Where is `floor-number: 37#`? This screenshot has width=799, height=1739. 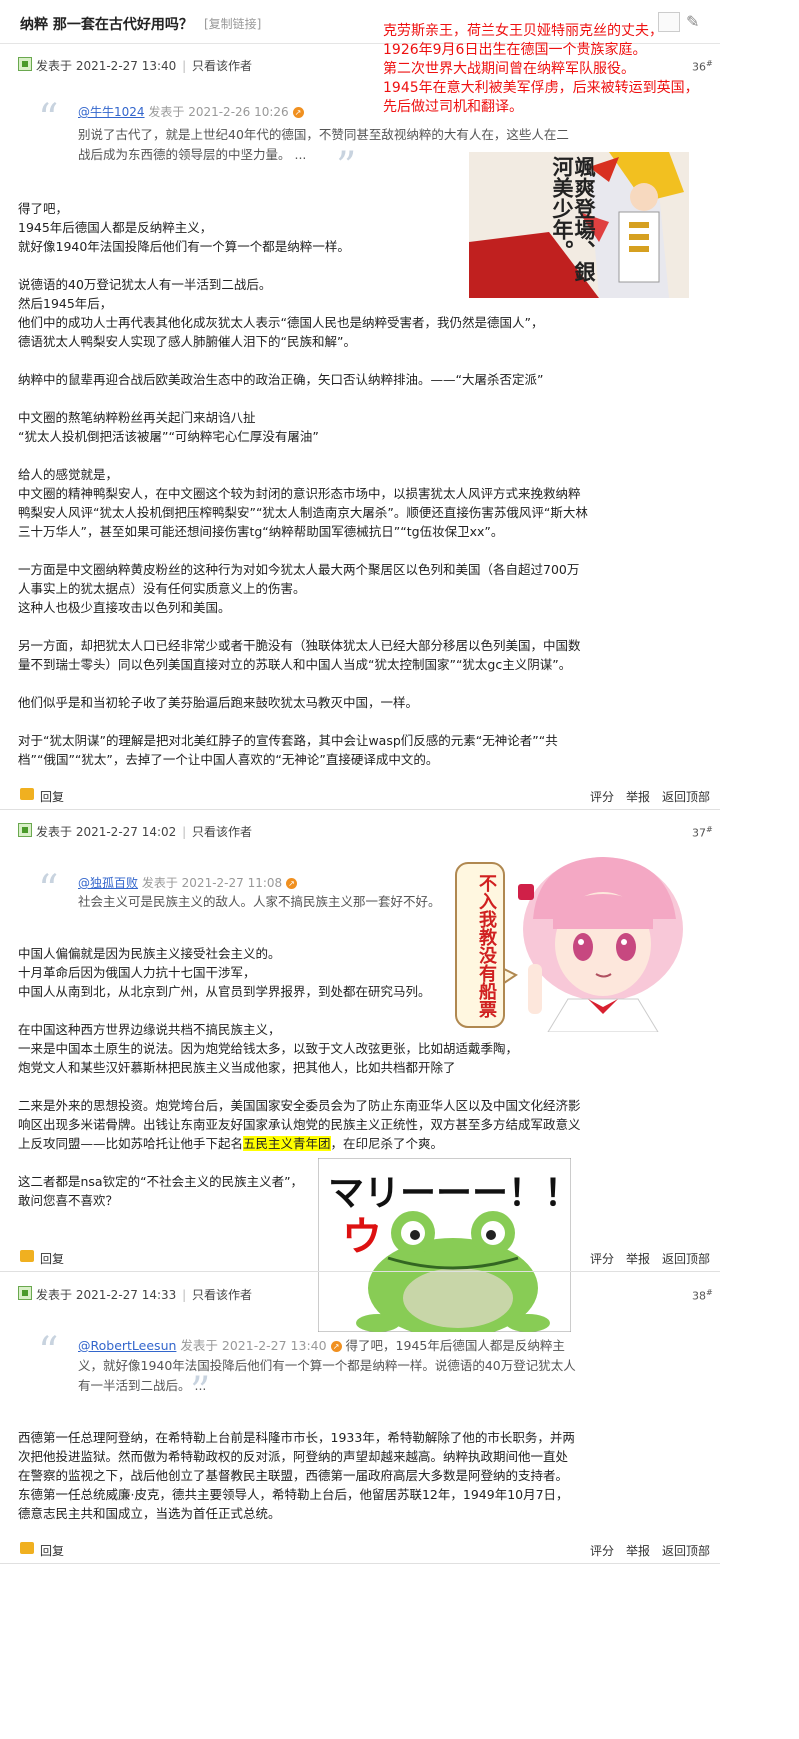 floor-number: 37# is located at coordinates (702, 832).